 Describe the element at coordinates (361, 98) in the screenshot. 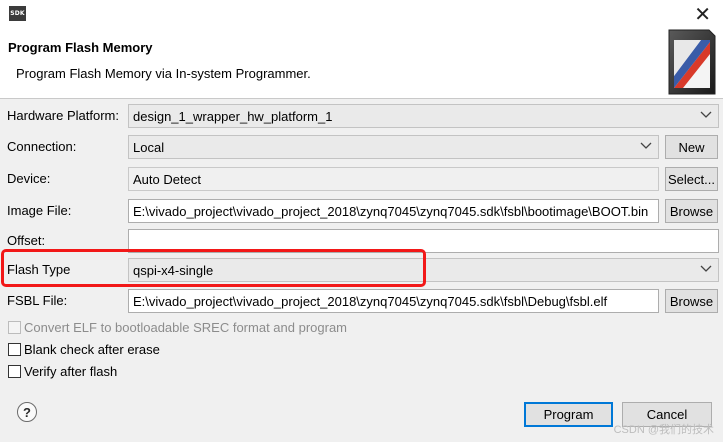

I see `header-divider` at that location.